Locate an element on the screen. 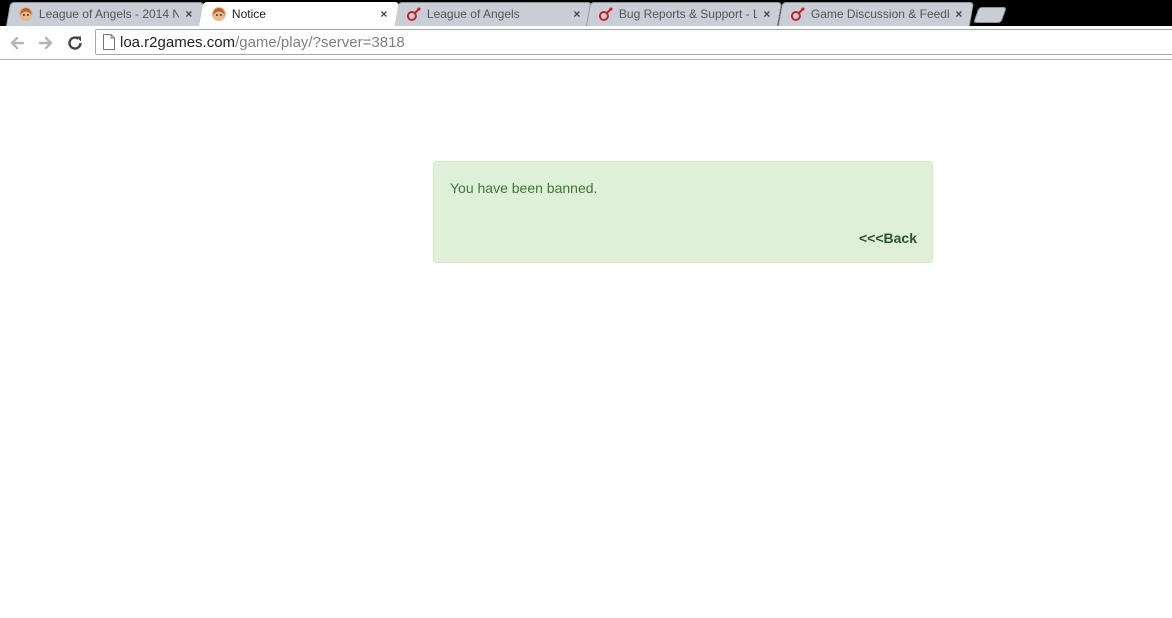 This screenshot has width=1172, height=618. back-arrow-icon is located at coordinates (17, 43).